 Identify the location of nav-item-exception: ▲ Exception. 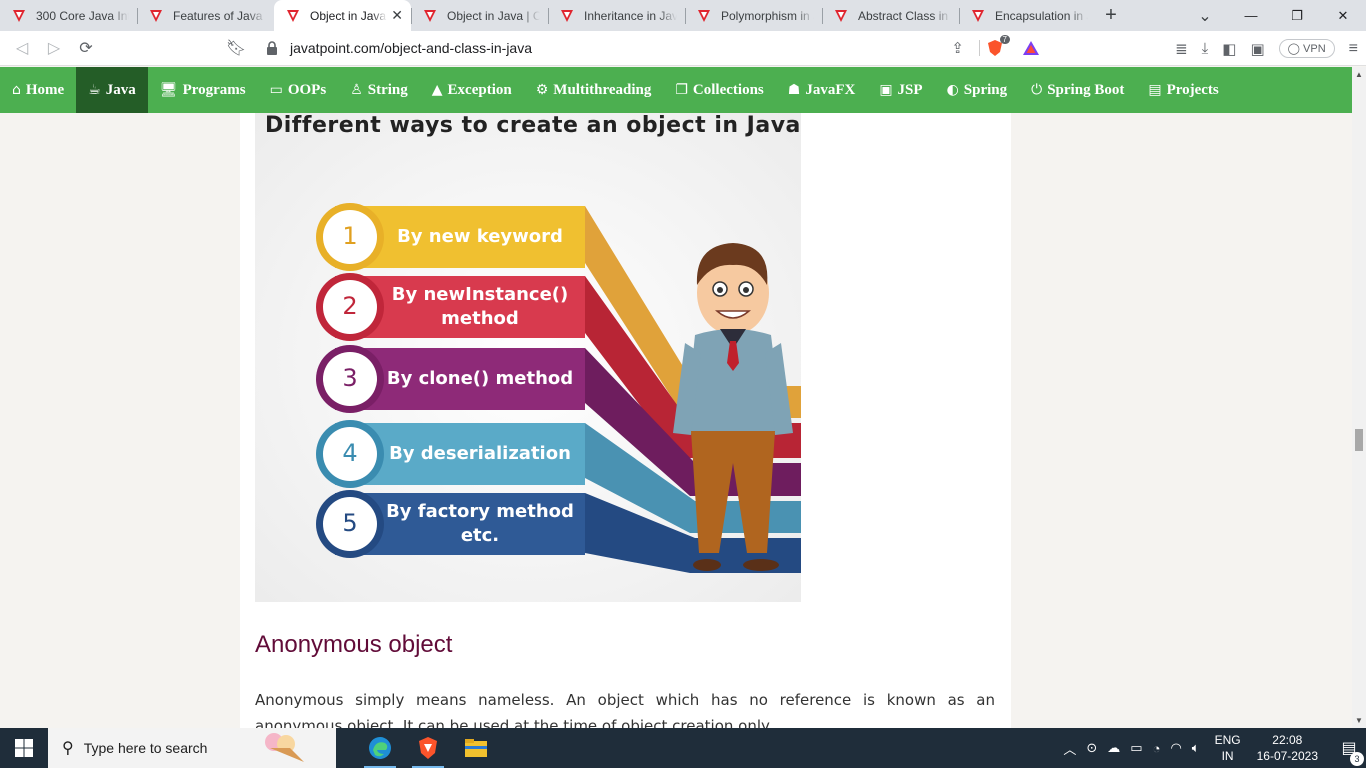
(472, 90).